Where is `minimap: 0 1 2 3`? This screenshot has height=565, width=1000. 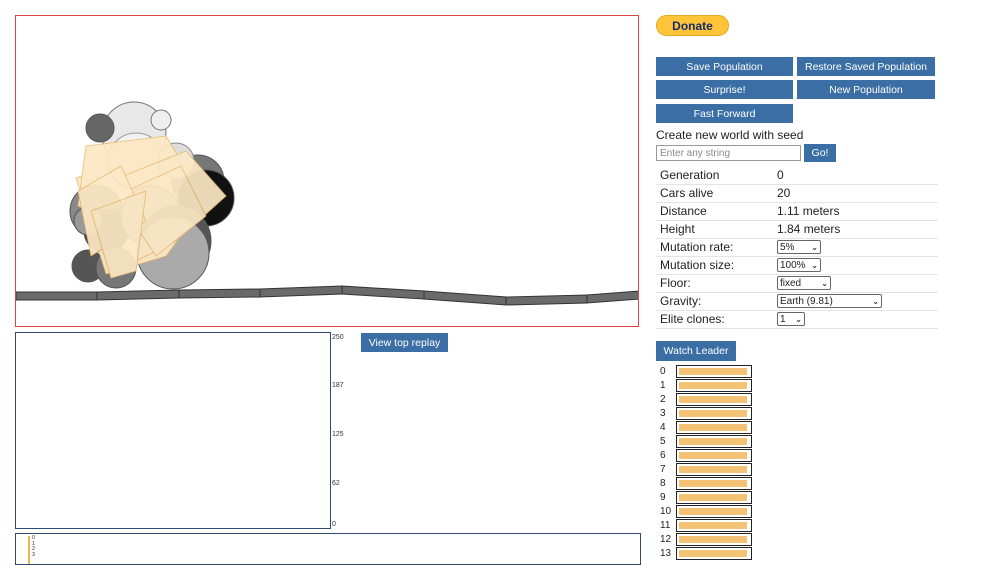
minimap: 0 1 2 3 is located at coordinates (328, 549).